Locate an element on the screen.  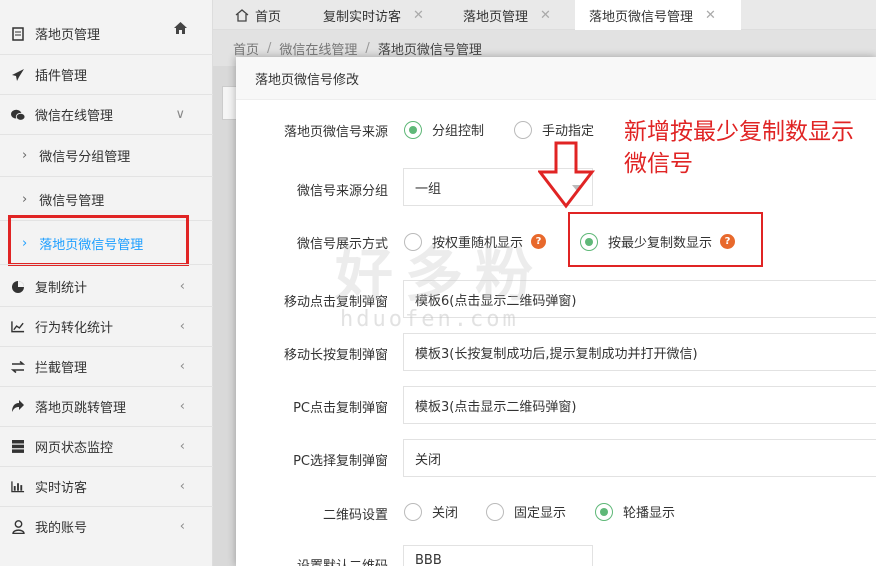
breadcrumb-level1: 微信在线管理 is located at coordinates (318, 48).